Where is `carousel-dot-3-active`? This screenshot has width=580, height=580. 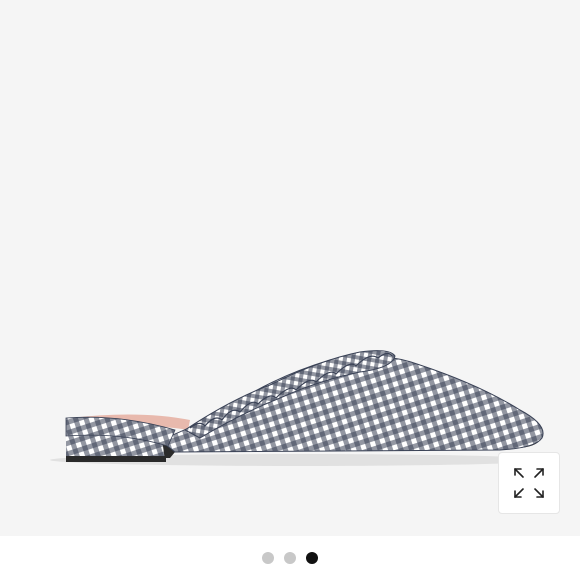 carousel-dot-3-active is located at coordinates (312, 558).